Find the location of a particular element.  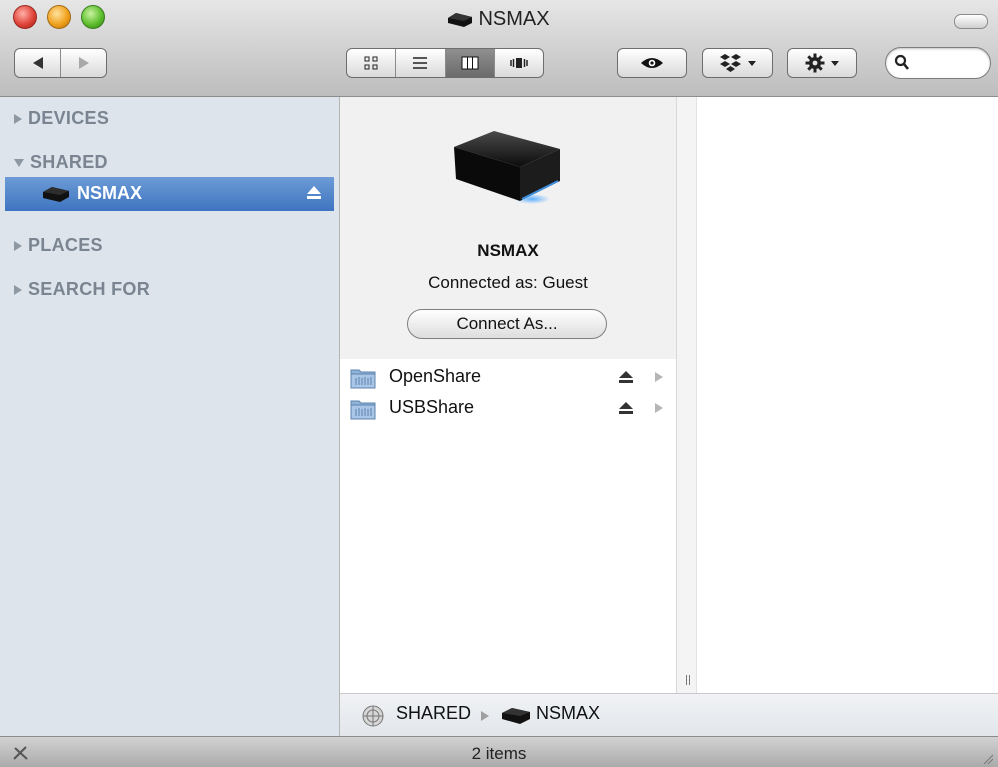

column-view-button is located at coordinates (469, 63).